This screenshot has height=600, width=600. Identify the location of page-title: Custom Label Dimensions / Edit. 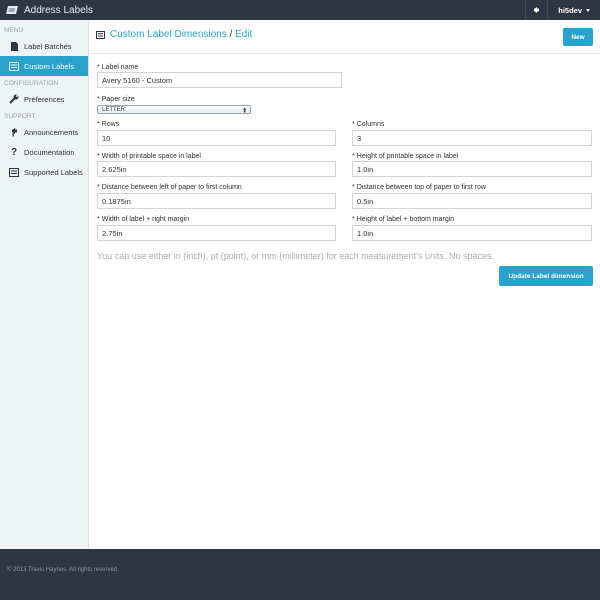
(181, 34).